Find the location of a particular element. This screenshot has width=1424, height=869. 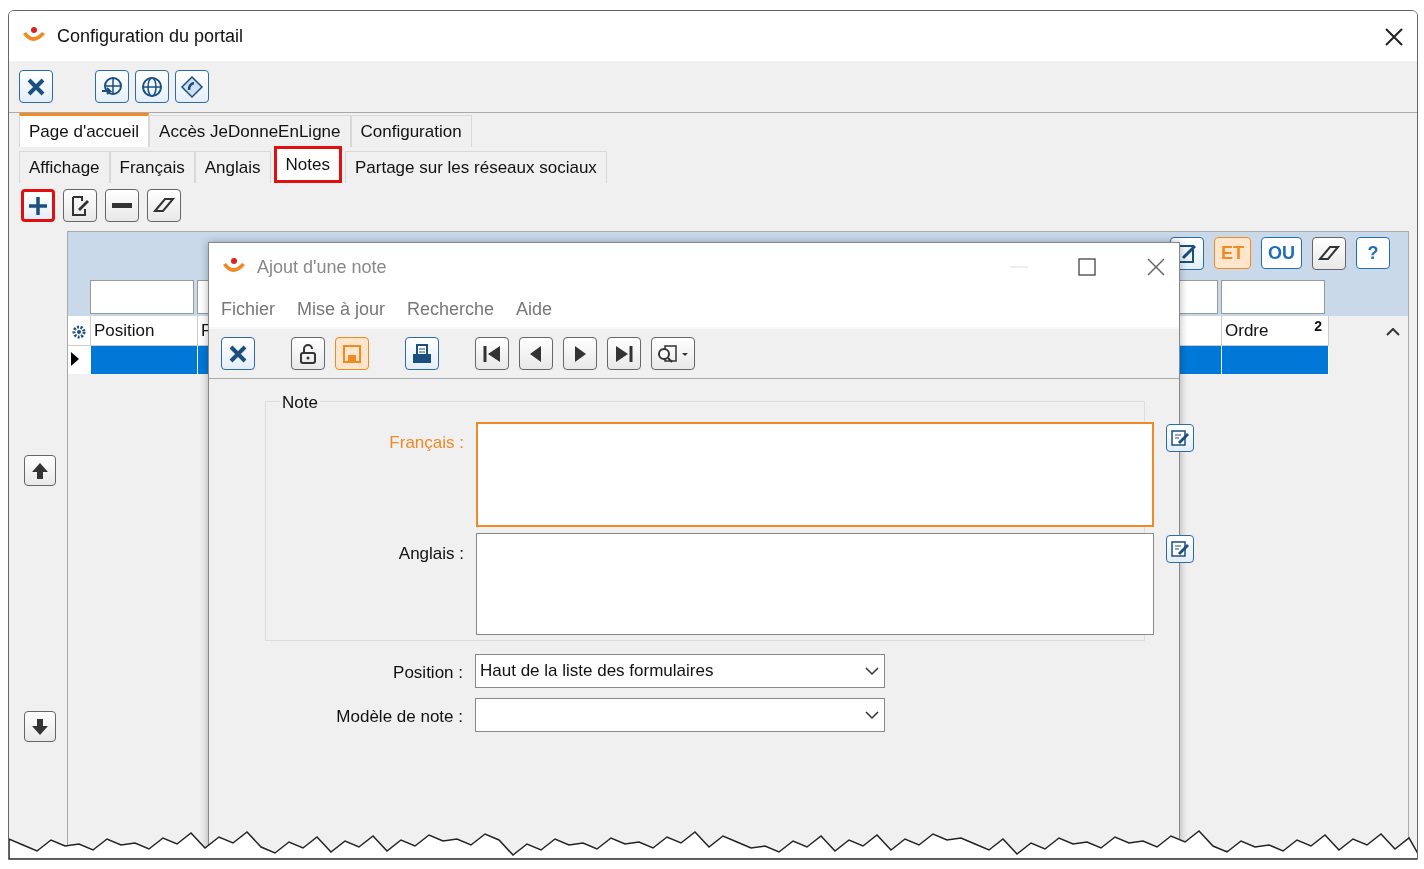

globe-button is located at coordinates (152, 86).